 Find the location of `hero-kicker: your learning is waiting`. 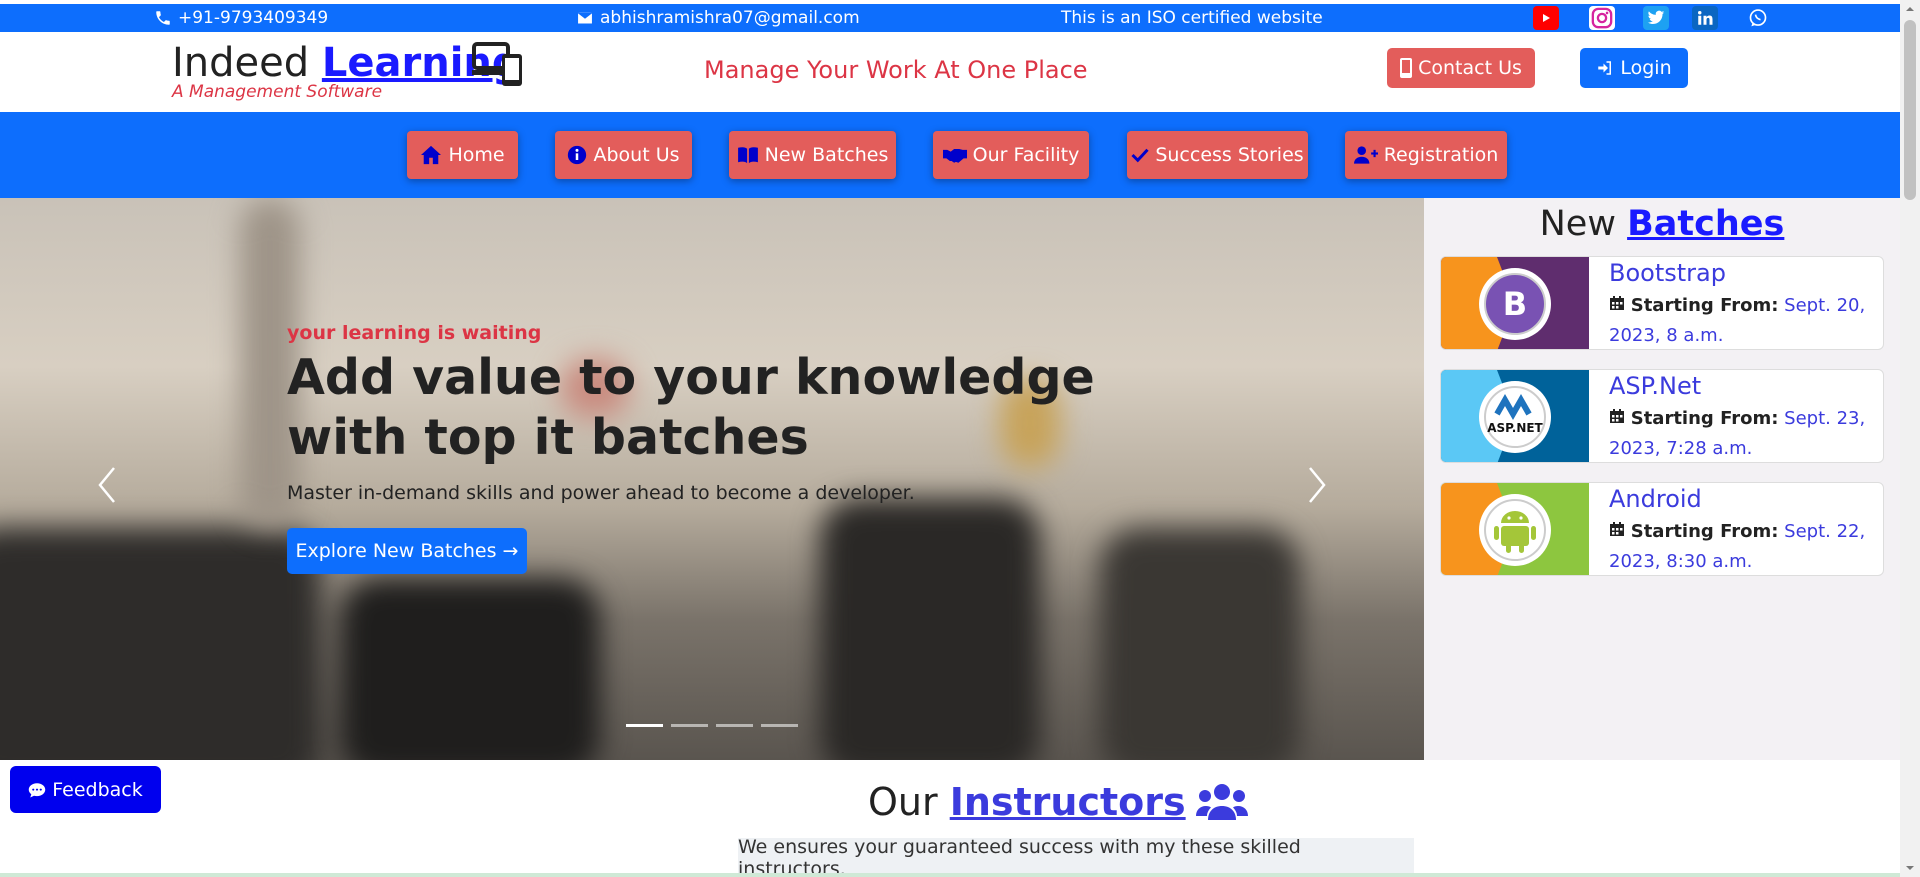

hero-kicker: your learning is waiting is located at coordinates (414, 333).